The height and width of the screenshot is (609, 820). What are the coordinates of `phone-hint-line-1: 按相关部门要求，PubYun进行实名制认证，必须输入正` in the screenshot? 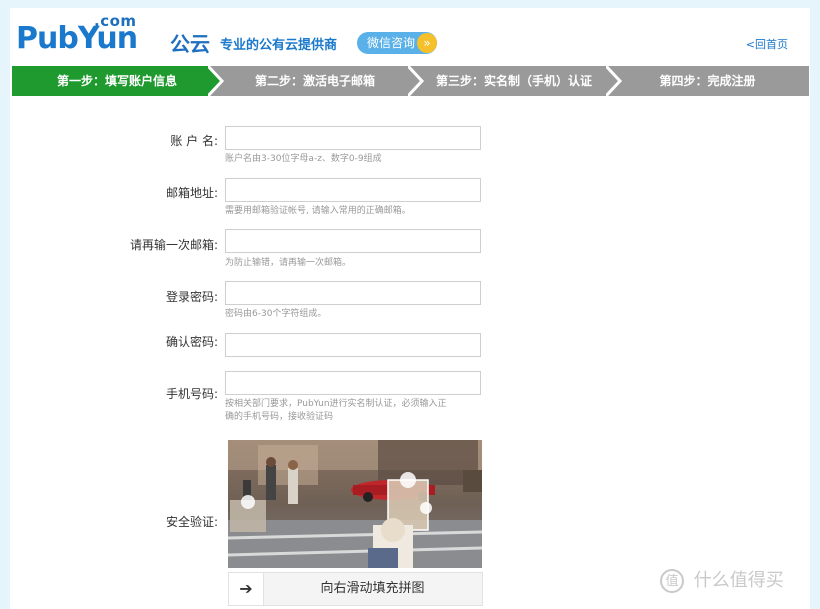 It's located at (336, 404).